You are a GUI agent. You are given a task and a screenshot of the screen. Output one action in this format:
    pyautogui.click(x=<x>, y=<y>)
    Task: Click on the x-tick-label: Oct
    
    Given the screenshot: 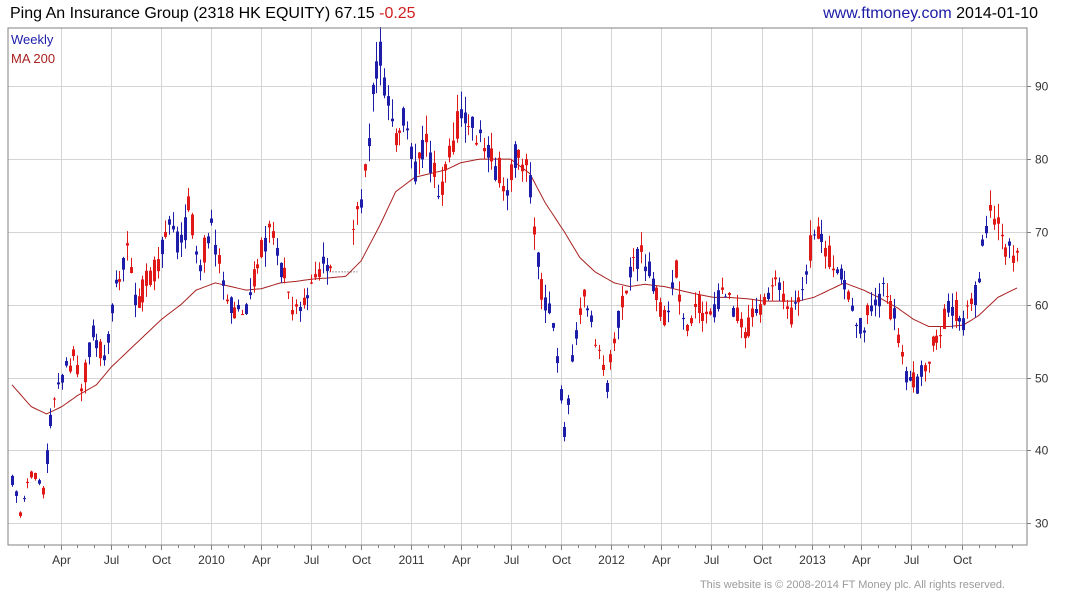 What is the action you would take?
    pyautogui.click(x=561, y=560)
    